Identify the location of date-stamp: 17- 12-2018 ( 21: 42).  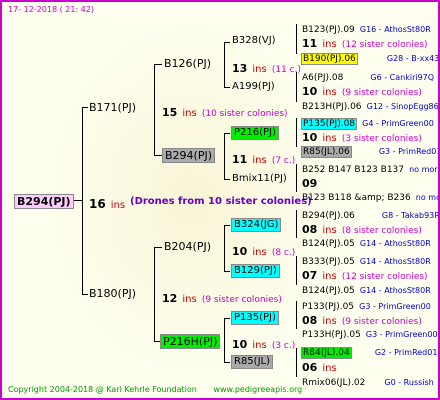
(51, 9).